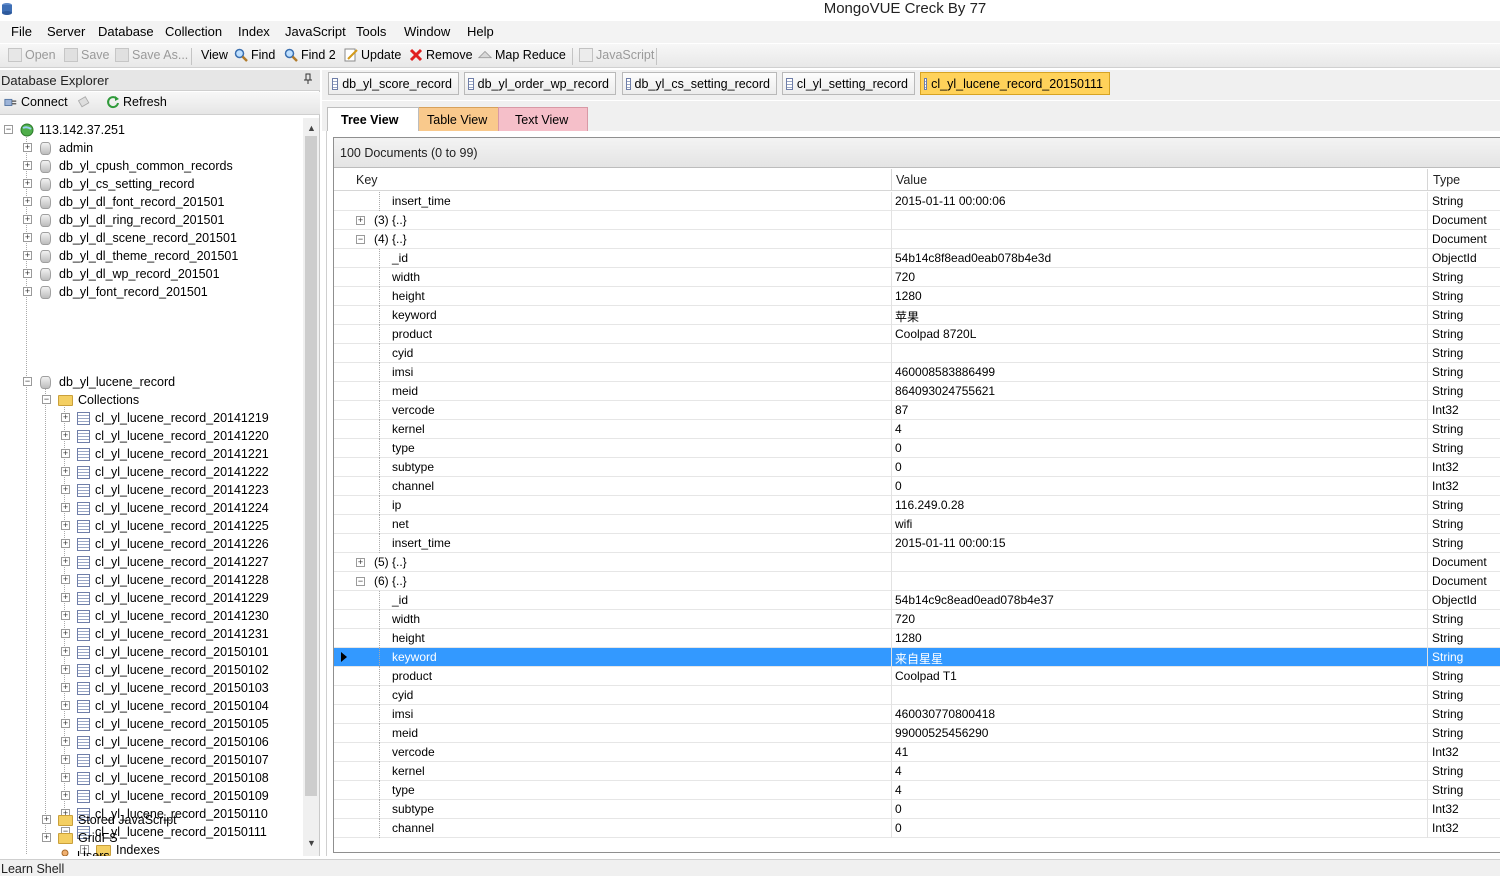 The width and height of the screenshot is (1500, 876). Describe the element at coordinates (1446, 180) in the screenshot. I see `column-header-type: Type` at that location.